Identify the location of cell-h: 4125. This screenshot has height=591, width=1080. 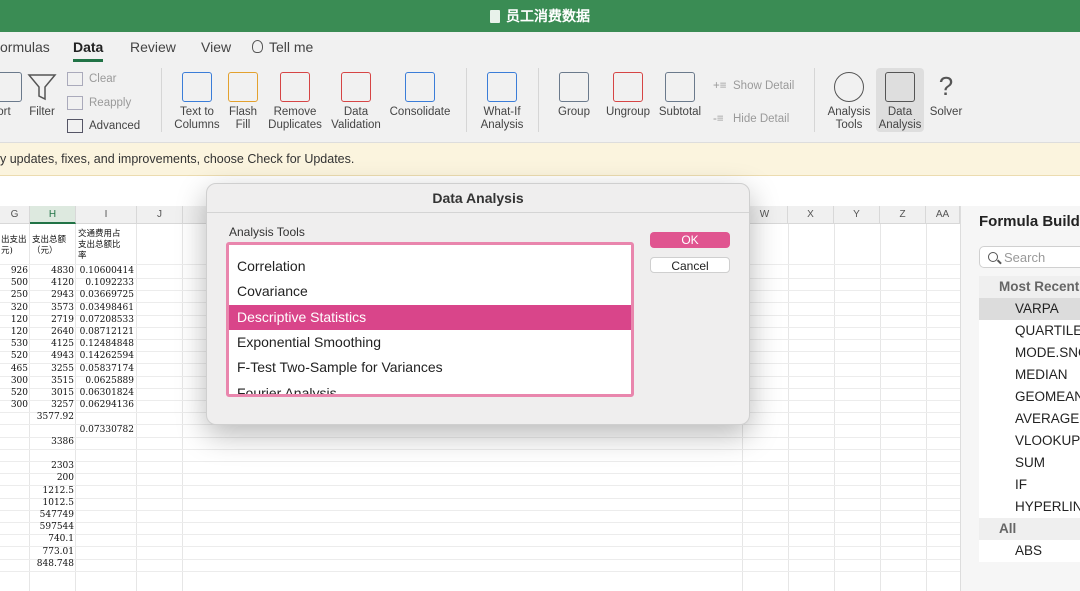
(52, 344).